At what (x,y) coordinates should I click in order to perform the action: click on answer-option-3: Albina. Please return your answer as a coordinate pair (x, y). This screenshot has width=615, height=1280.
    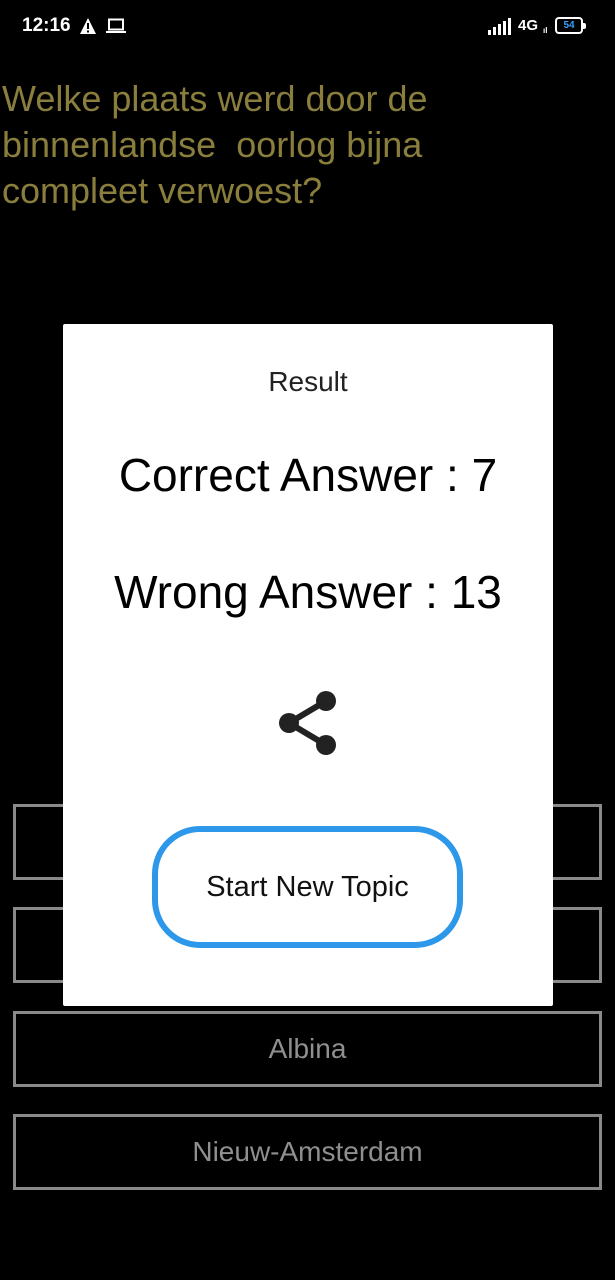
    Looking at the image, I should click on (307, 1049).